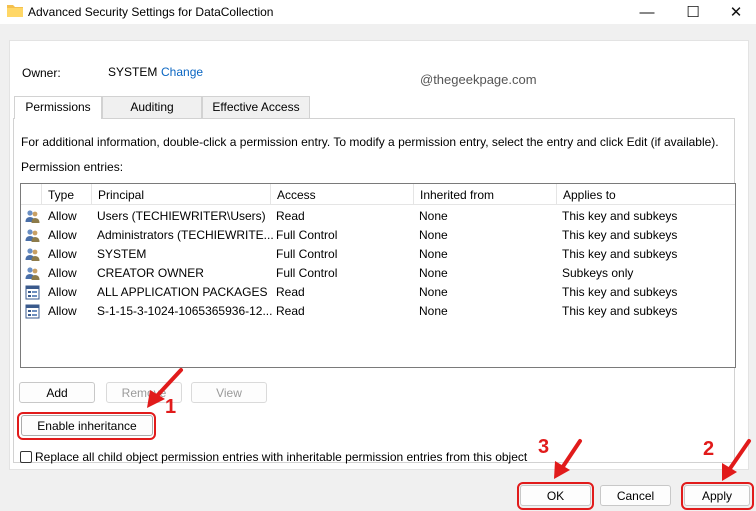 The width and height of the screenshot is (756, 511). I want to click on add-button: Add, so click(57, 392).